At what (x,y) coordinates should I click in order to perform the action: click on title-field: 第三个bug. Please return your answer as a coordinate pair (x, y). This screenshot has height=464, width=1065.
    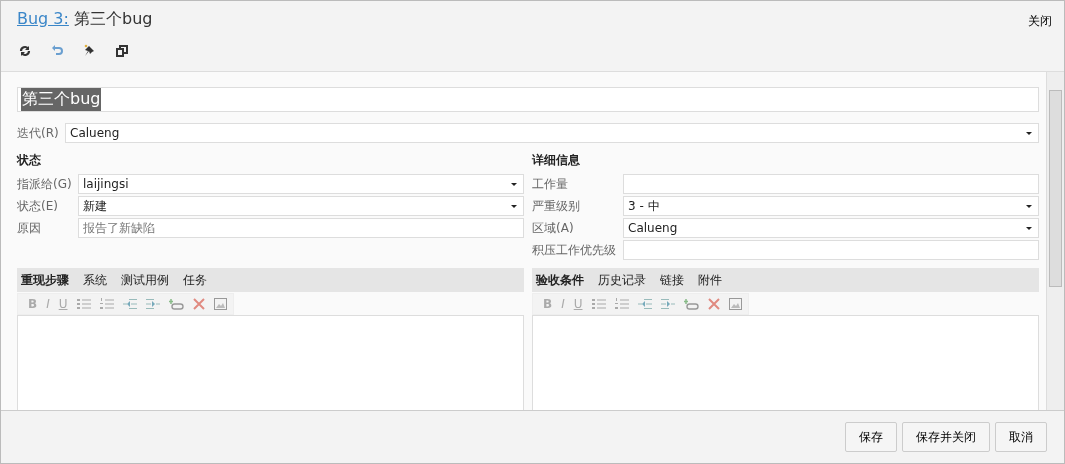
    Looking at the image, I should click on (528, 99).